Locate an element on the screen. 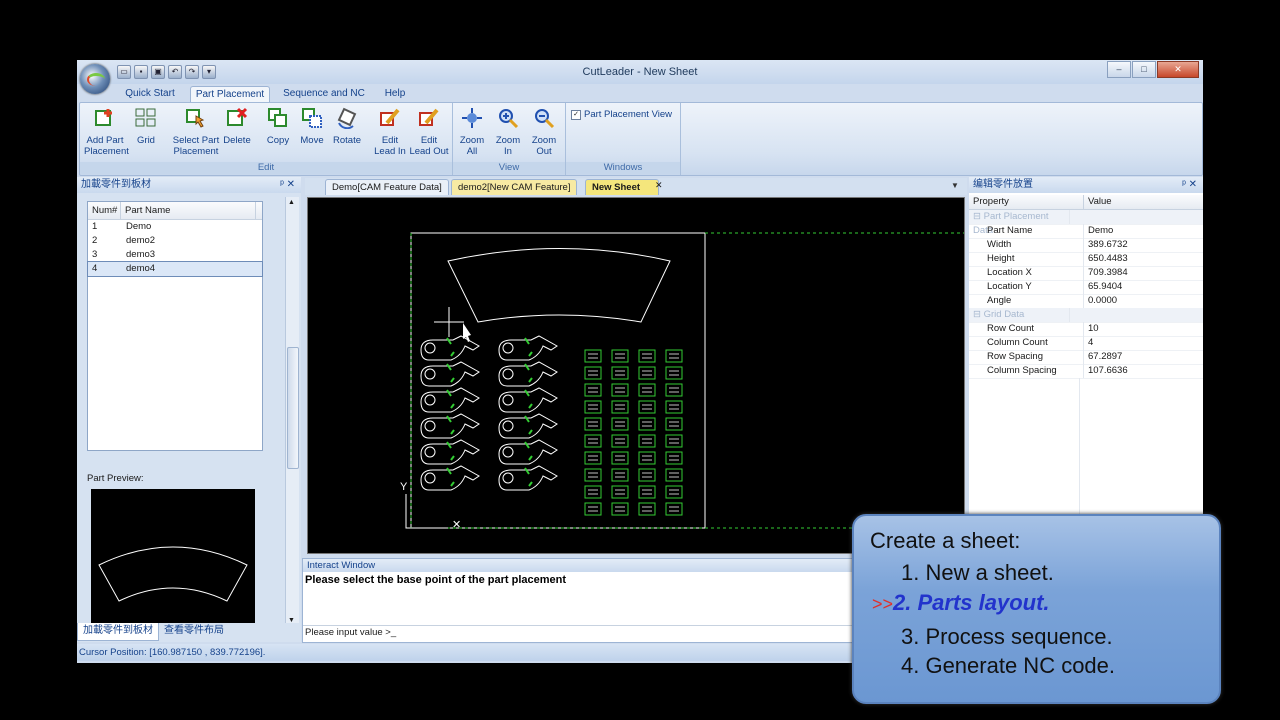 The width and height of the screenshot is (1280, 720). edit-lead-out-button: Edit Lead Out is located at coordinates (429, 132).